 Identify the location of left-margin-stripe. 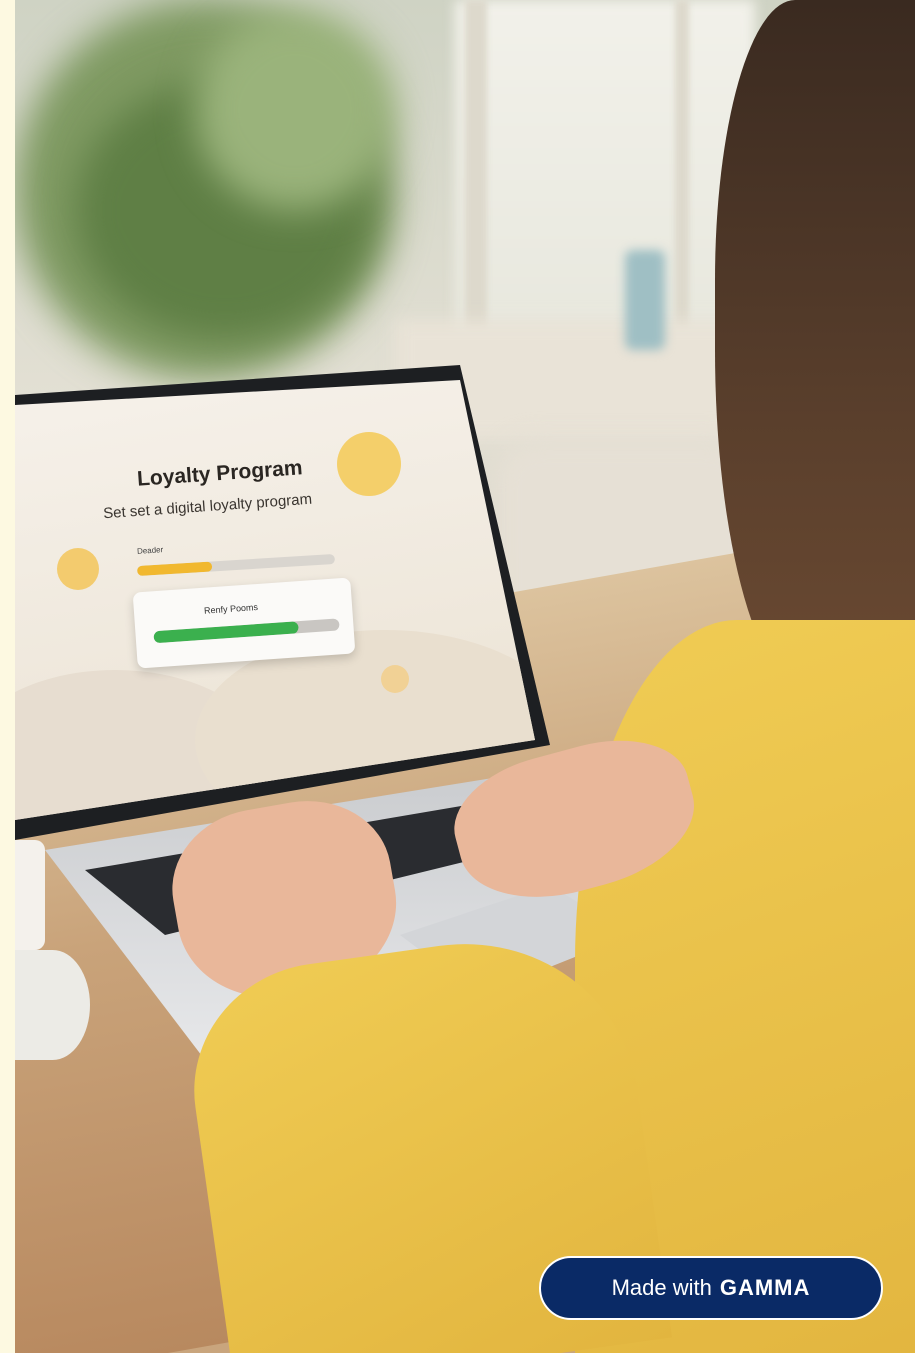
(7, 676).